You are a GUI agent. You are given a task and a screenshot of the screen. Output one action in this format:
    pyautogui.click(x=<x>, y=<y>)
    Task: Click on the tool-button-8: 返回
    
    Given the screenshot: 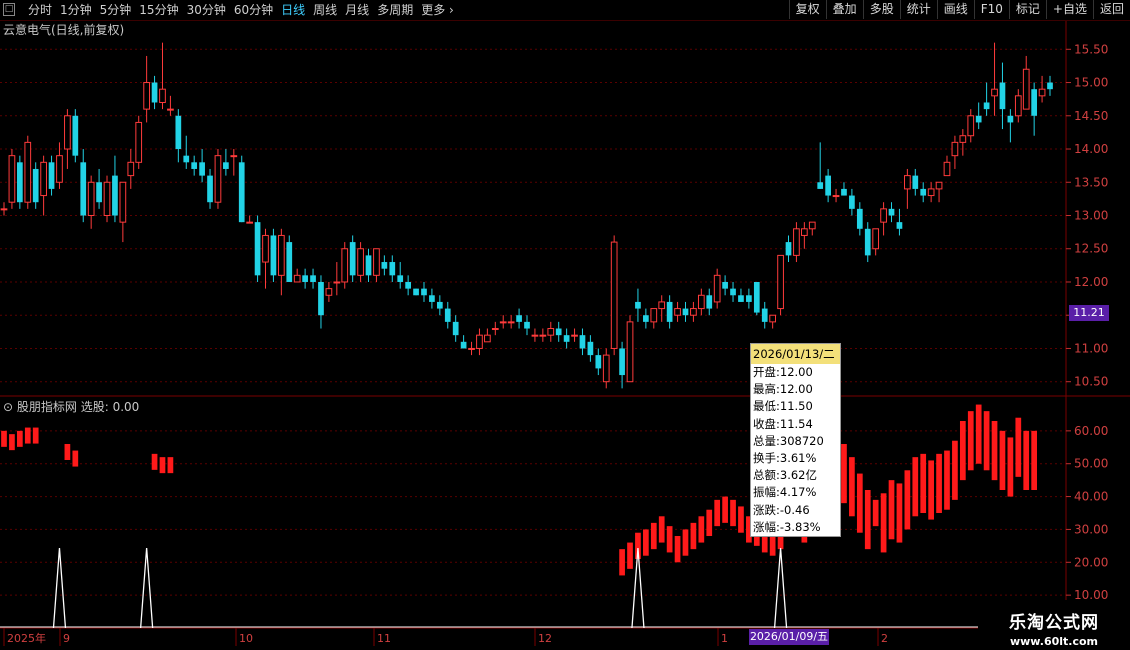 What is the action you would take?
    pyautogui.click(x=1111, y=9)
    